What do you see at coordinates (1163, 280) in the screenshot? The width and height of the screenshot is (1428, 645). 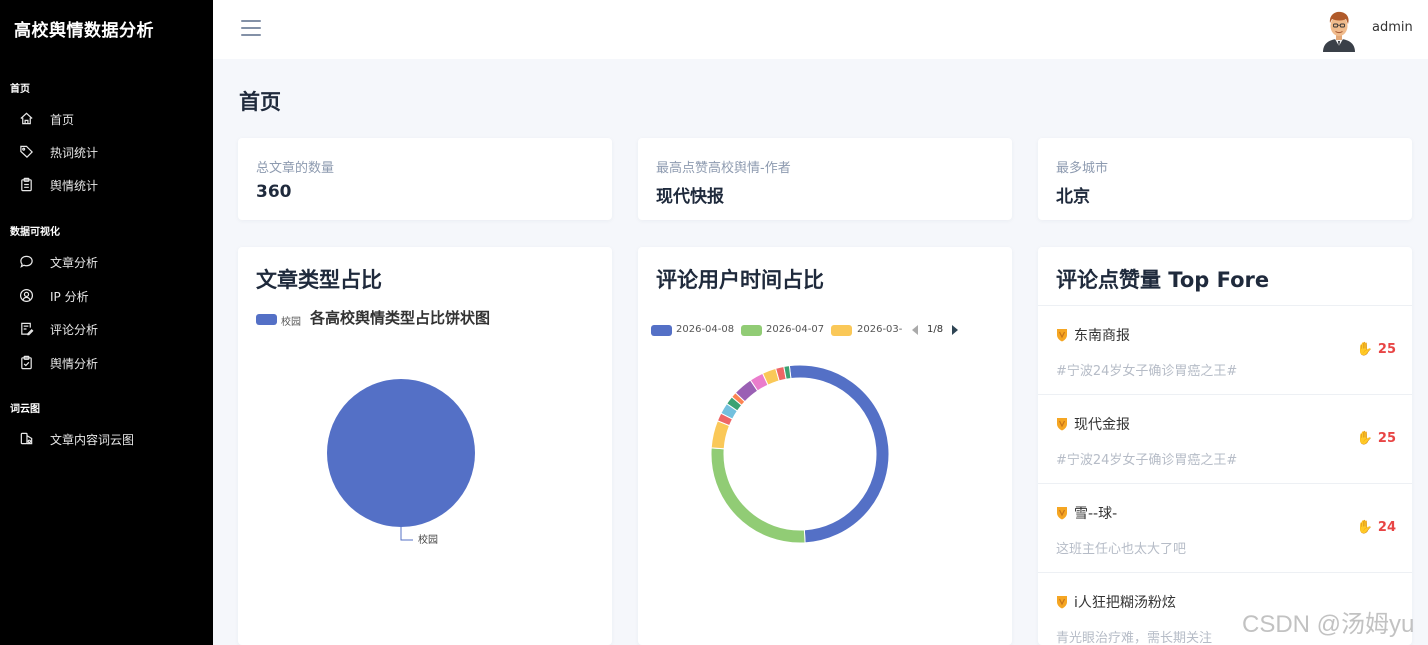 I see `card-title: 评论点赞量 Top Fore` at bounding box center [1163, 280].